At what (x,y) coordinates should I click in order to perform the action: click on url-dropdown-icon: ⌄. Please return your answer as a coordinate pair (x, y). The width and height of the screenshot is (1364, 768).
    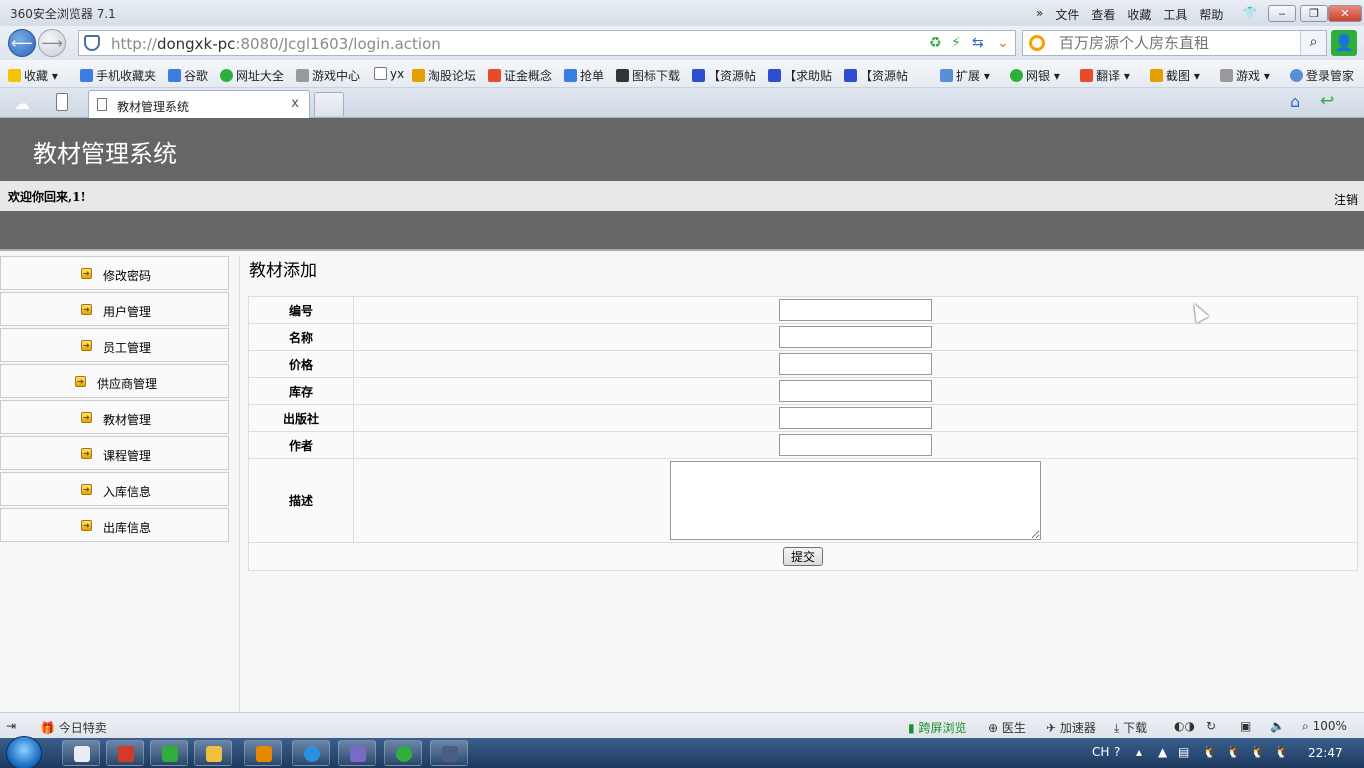
    Looking at the image, I should click on (1003, 43).